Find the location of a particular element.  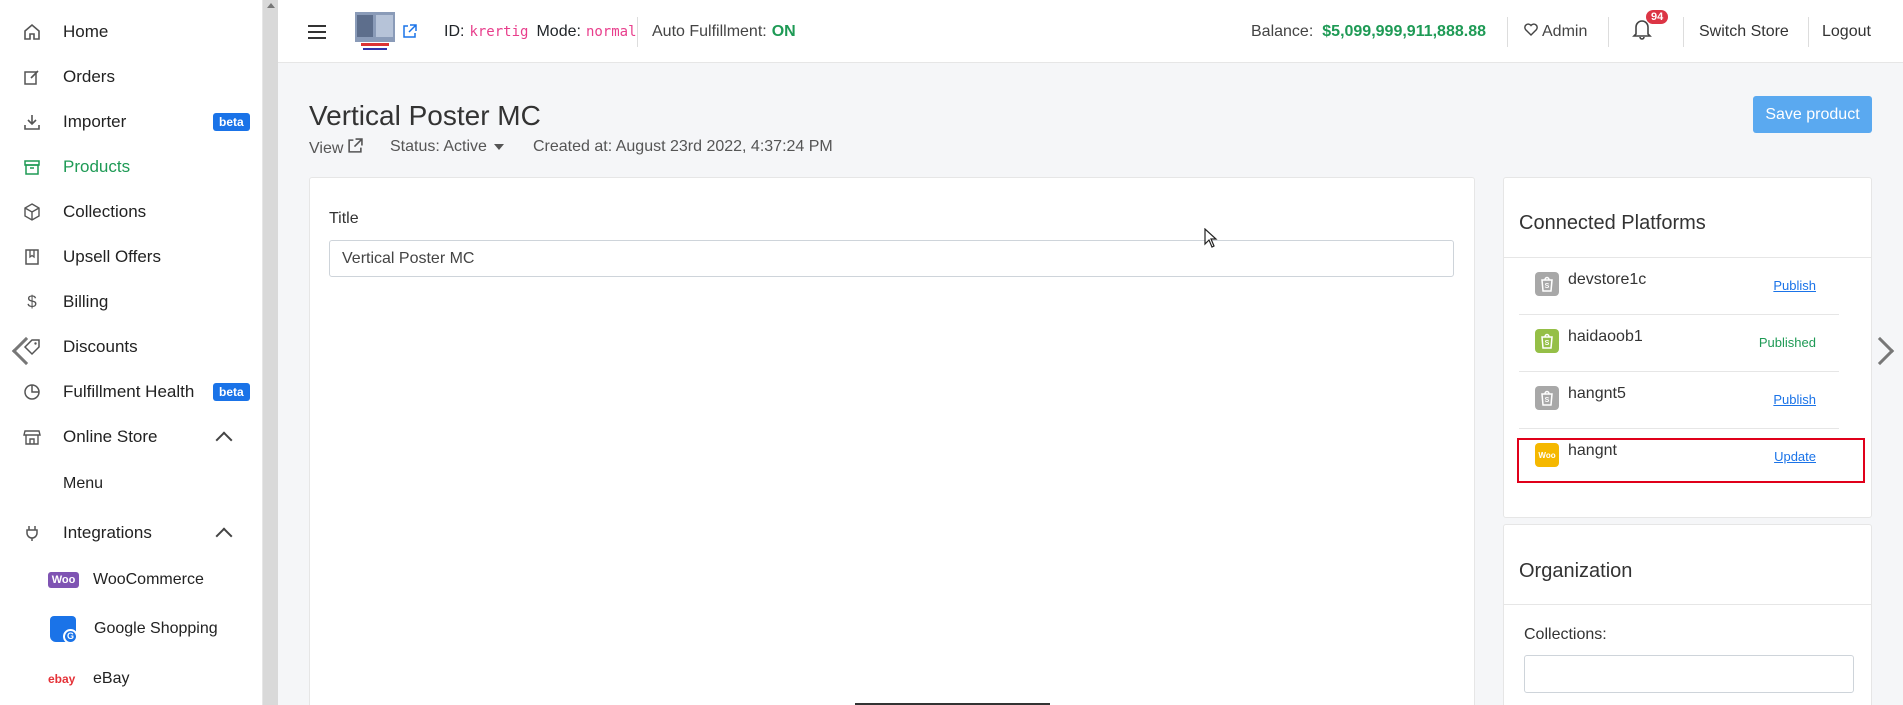

sidebar-subitem-label: WooCommerce is located at coordinates (148, 579).